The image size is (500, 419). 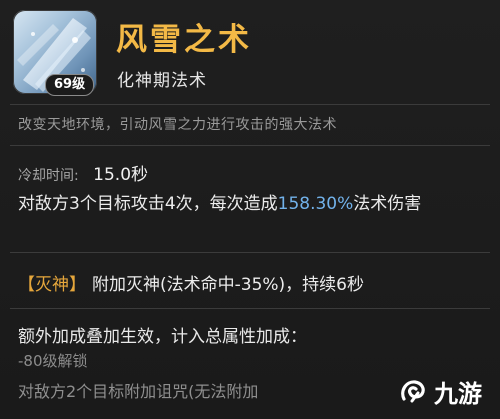 What do you see at coordinates (53, 361) in the screenshot?
I see `unlock-requirement: -80级解锁` at bounding box center [53, 361].